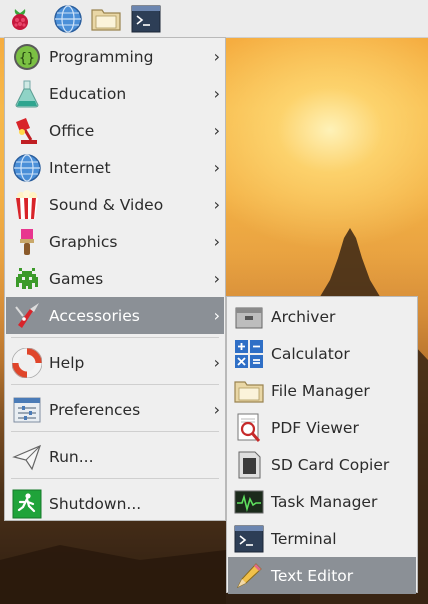  What do you see at coordinates (68, 19) in the screenshot?
I see `web-browser-globe-icon` at bounding box center [68, 19].